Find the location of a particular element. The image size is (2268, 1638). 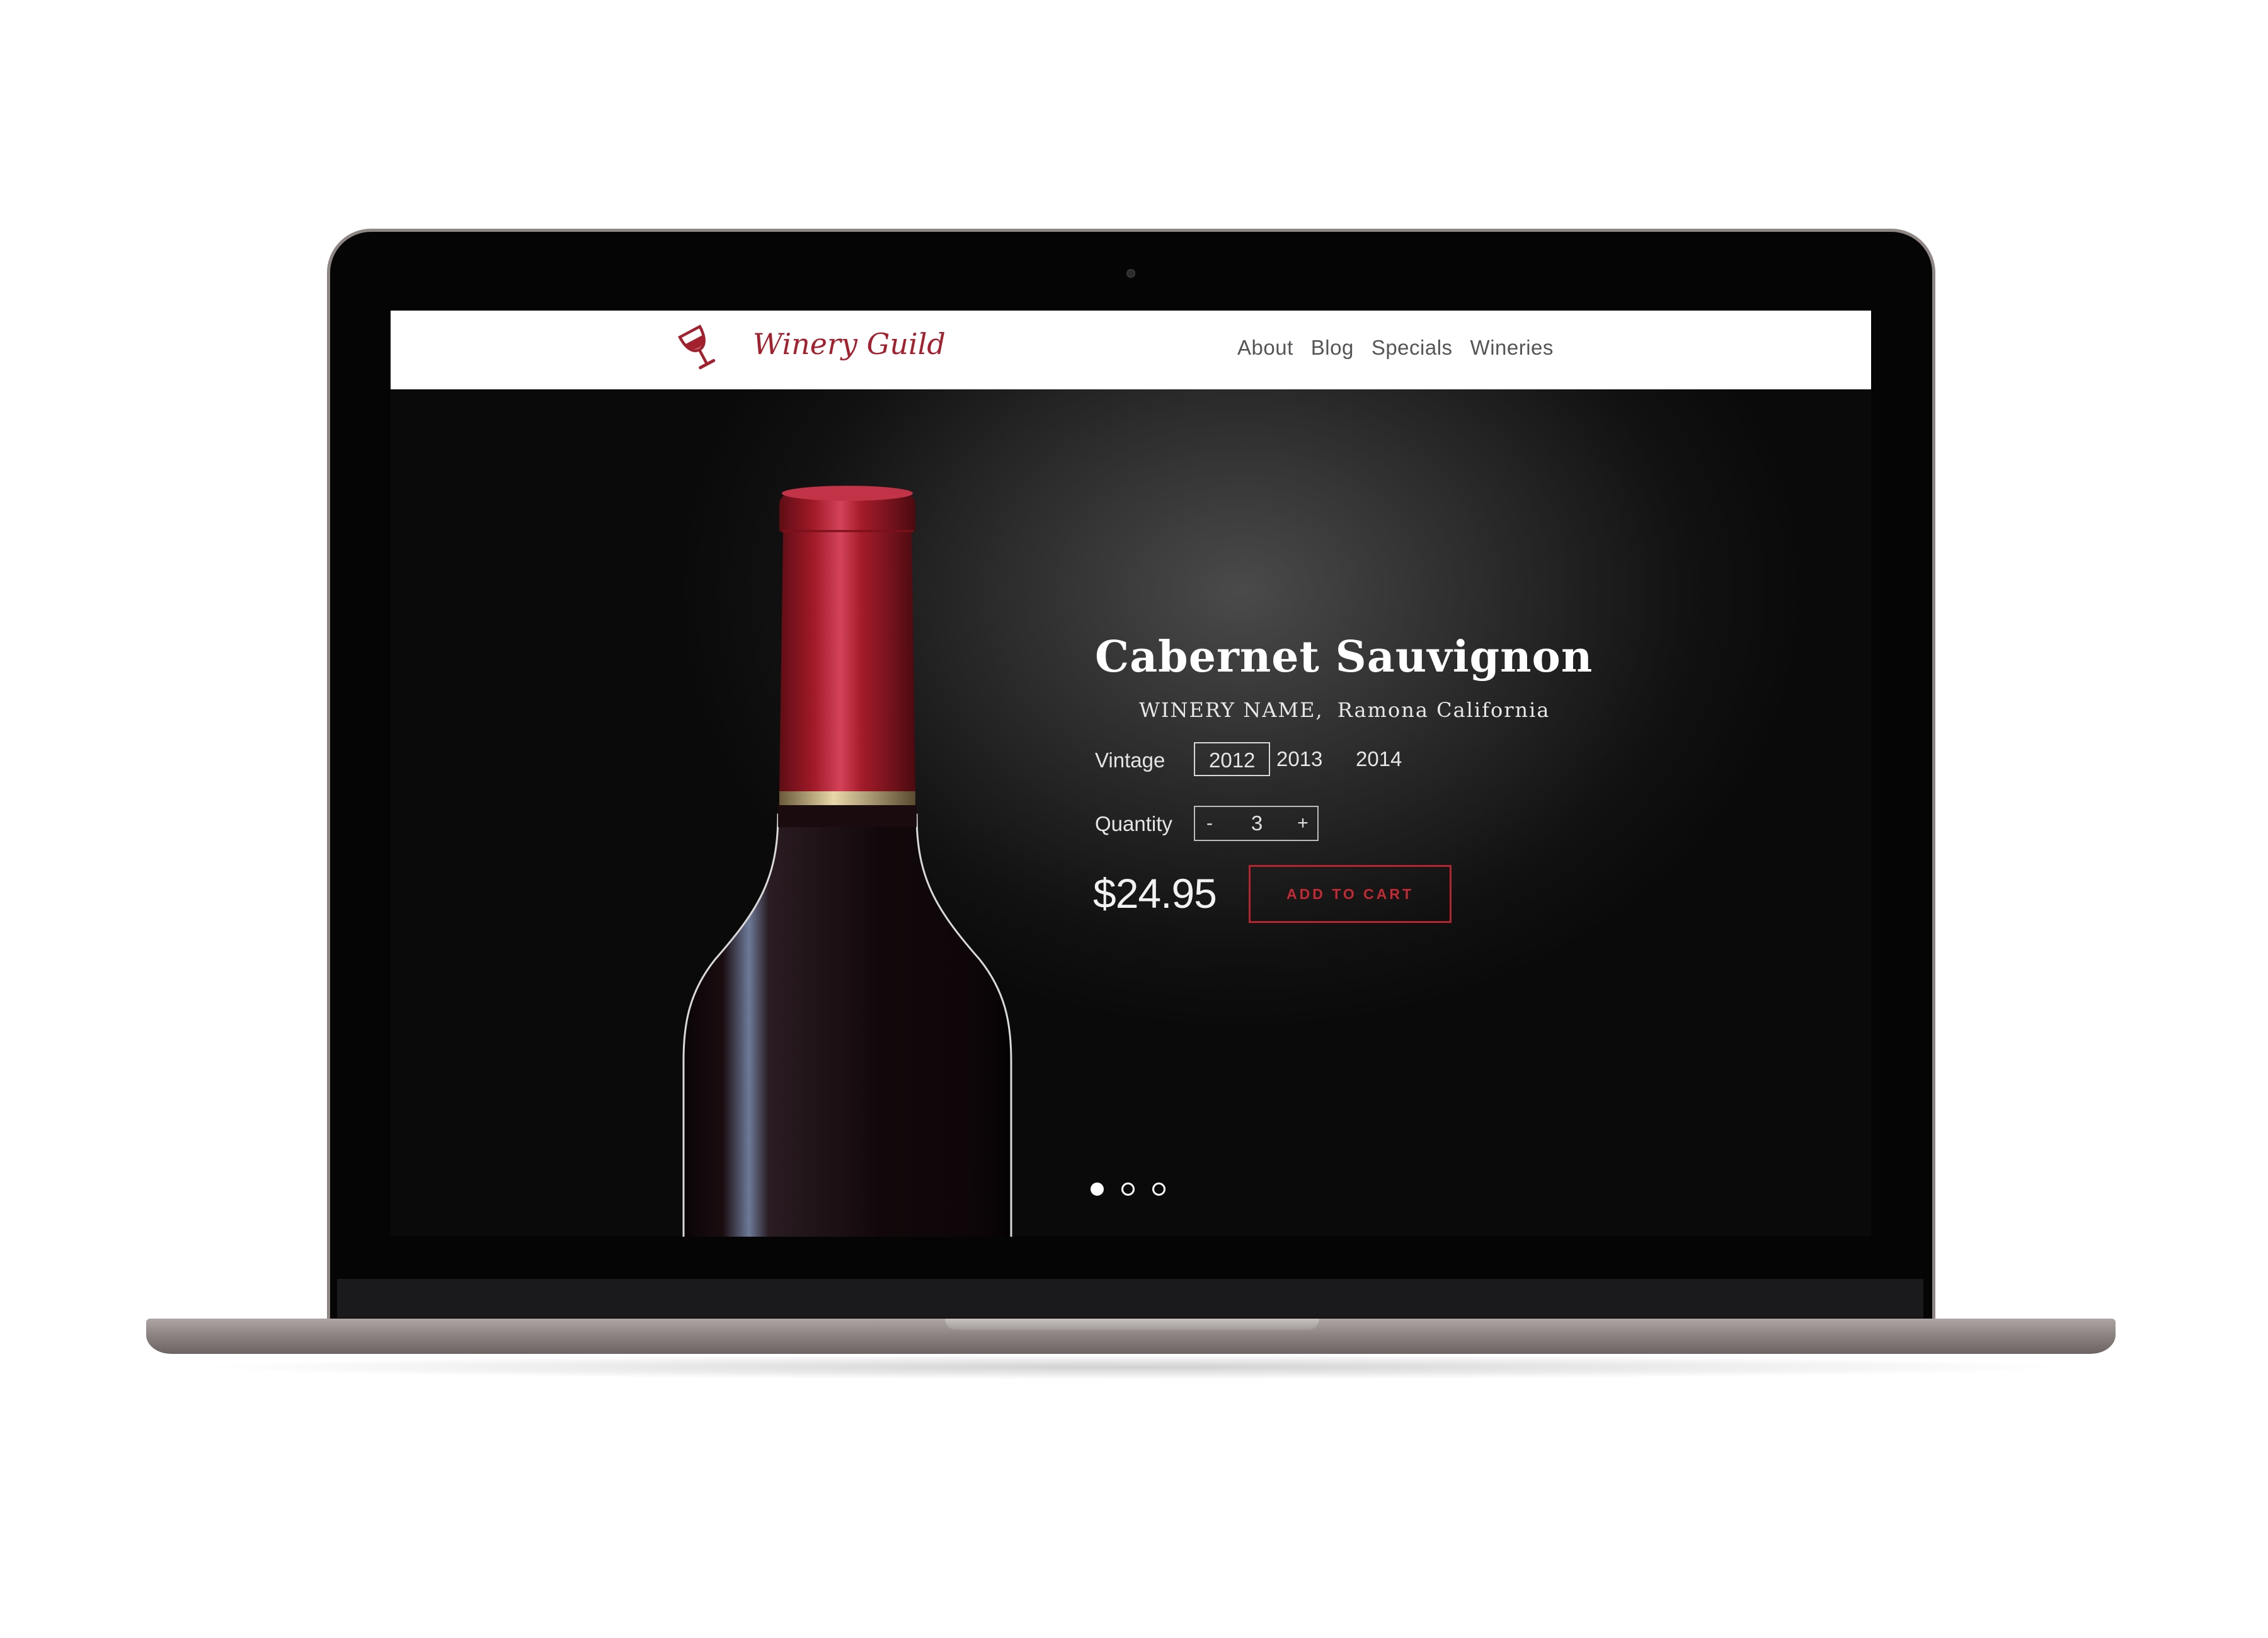

nav-wineries: Wineries is located at coordinates (1512, 348).